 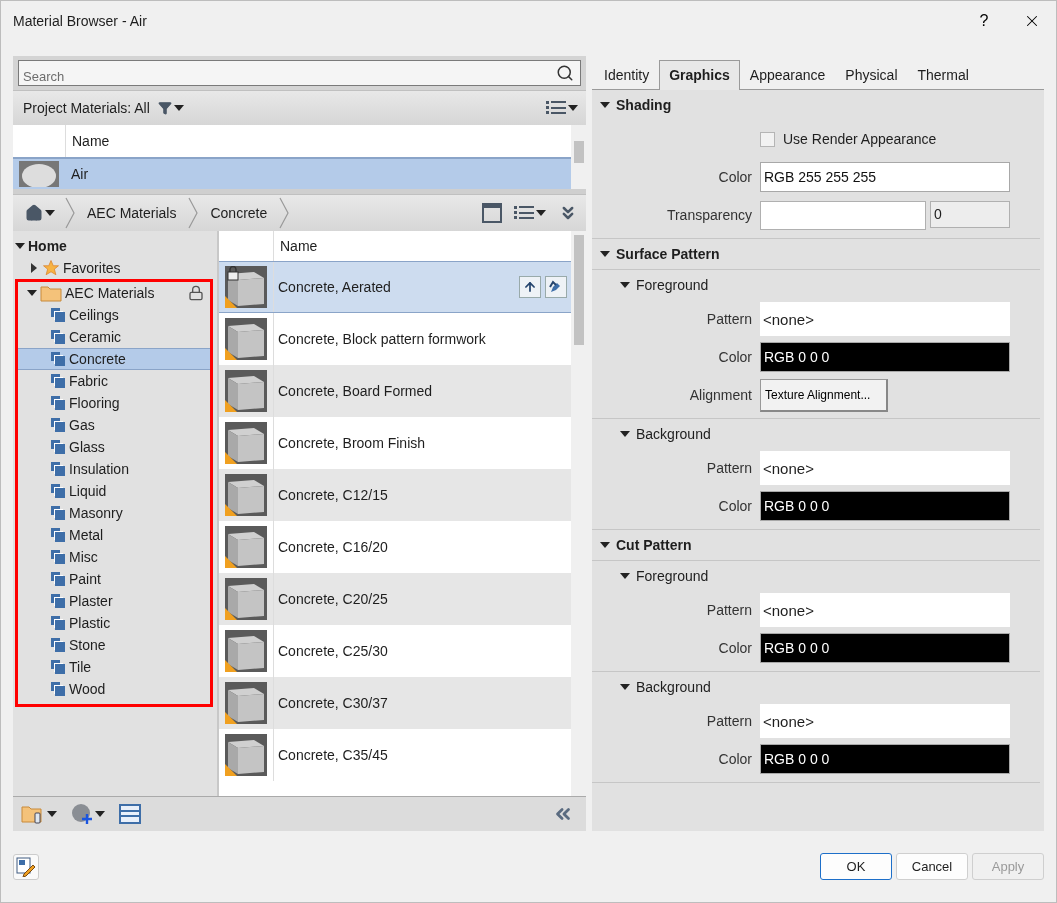 I want to click on tree-item: Tile, so click(x=80, y=667).